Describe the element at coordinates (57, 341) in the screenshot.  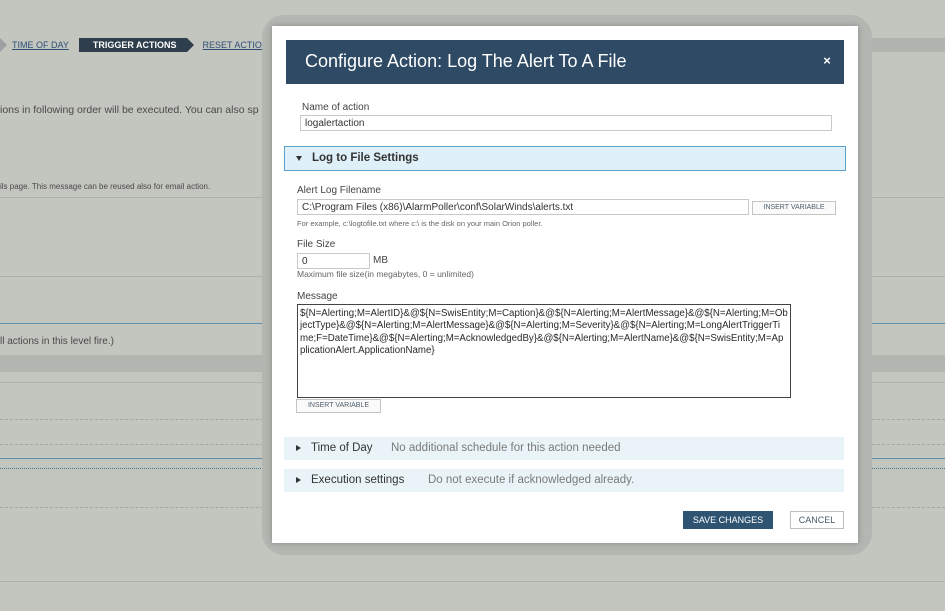
I see `background-level-text: ll actions in this level fire.)` at that location.